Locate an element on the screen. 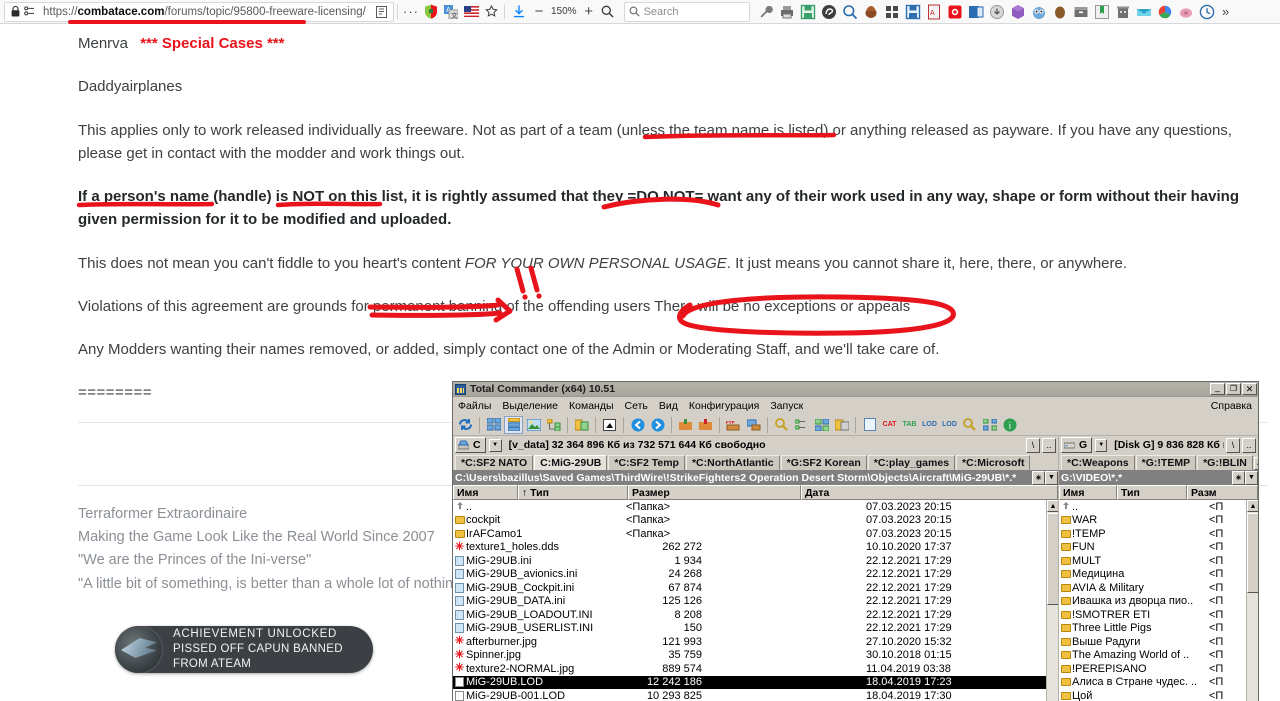 The width and height of the screenshot is (1280, 701). file-row: Медицина <П is located at coordinates (1158, 575).